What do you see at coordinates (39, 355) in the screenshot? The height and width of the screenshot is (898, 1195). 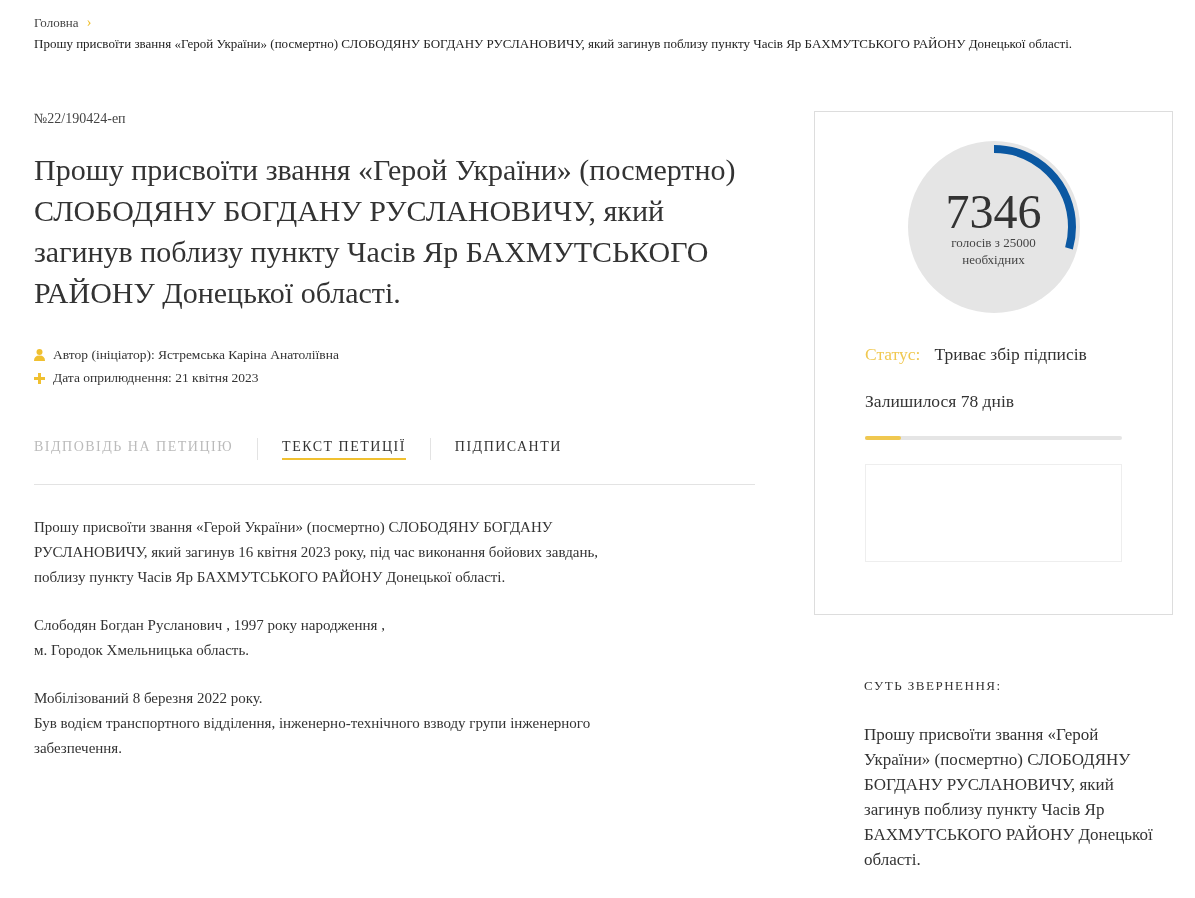 I see `person-icon` at bounding box center [39, 355].